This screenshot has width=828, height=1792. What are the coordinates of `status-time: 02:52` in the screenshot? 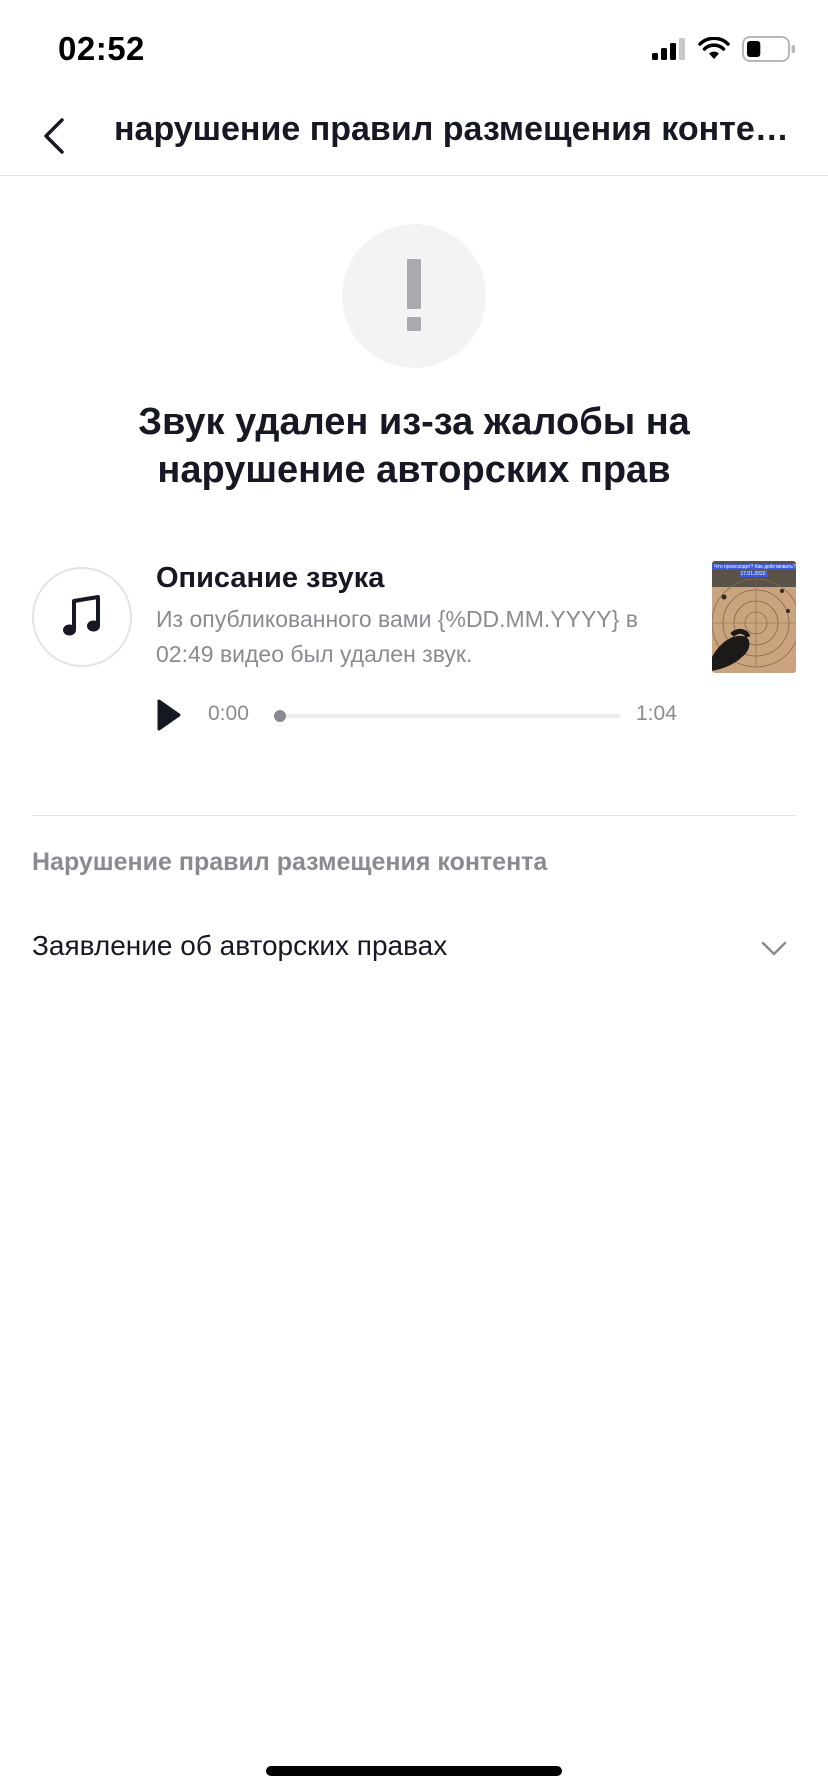 It's located at (101, 48).